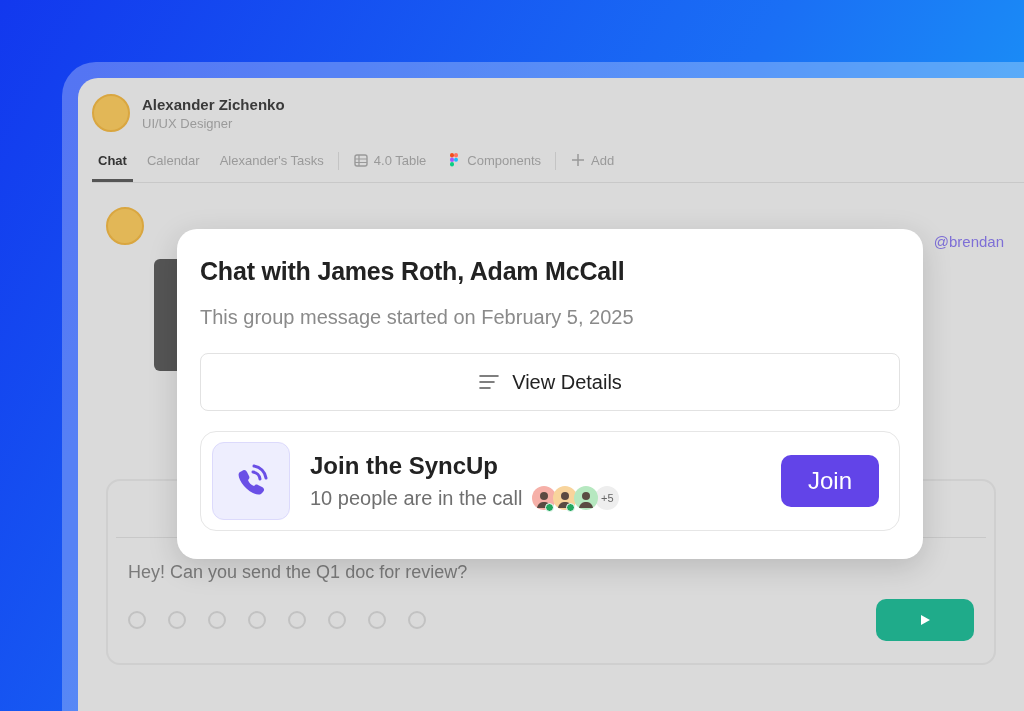 The image size is (1024, 711). What do you see at coordinates (271, 164) in the screenshot?
I see `tab: Alexander's Tasks` at bounding box center [271, 164].